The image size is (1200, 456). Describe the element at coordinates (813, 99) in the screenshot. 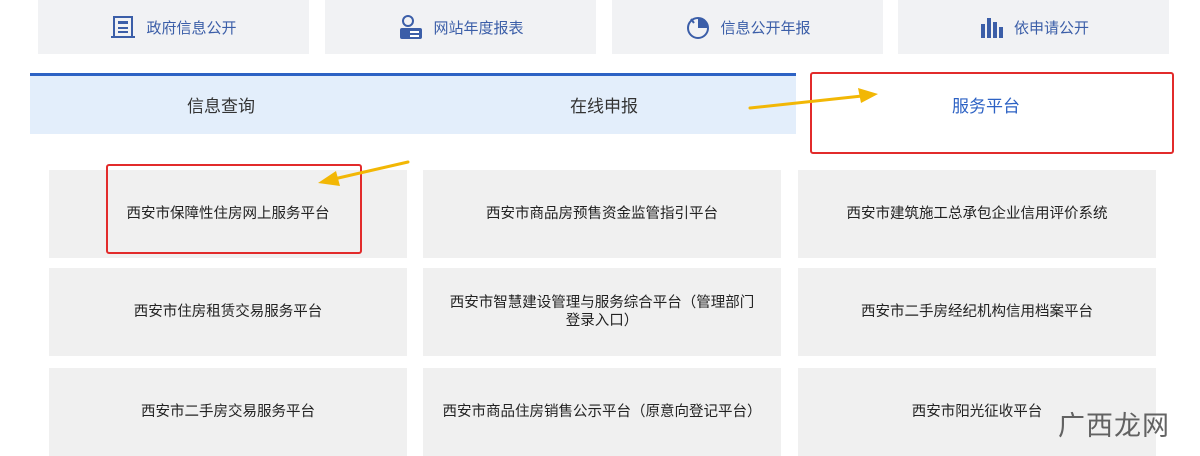

I see `arrow-to-service-tab` at that location.